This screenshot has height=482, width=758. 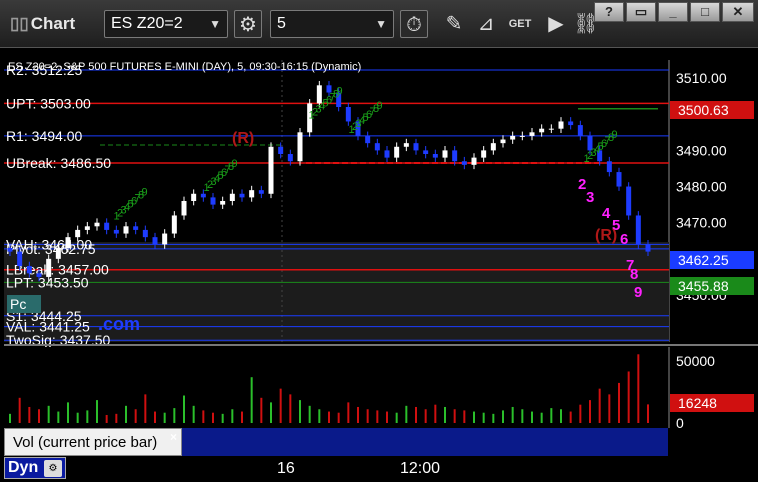 I want to click on symbol-input: ES Z20=2 ▼, so click(x=166, y=24).